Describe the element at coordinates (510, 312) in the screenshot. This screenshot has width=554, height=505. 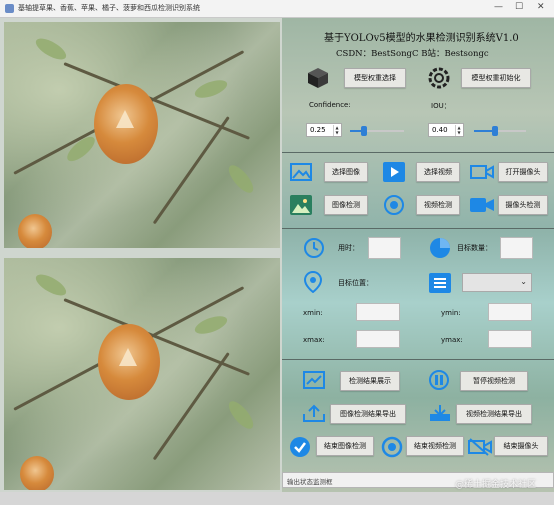
I see `ymin-field` at that location.